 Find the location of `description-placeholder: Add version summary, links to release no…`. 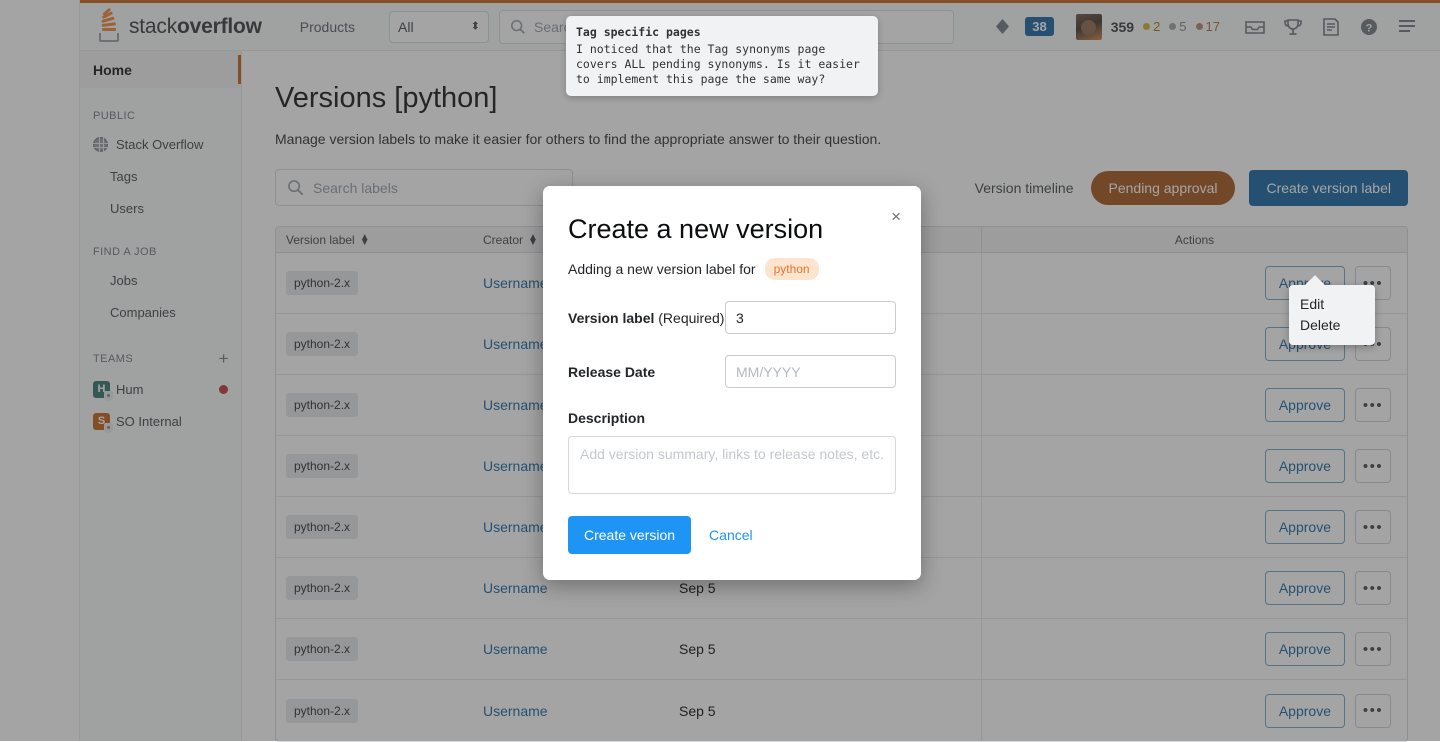

description-placeholder: Add version summary, links to release no… is located at coordinates (732, 454).